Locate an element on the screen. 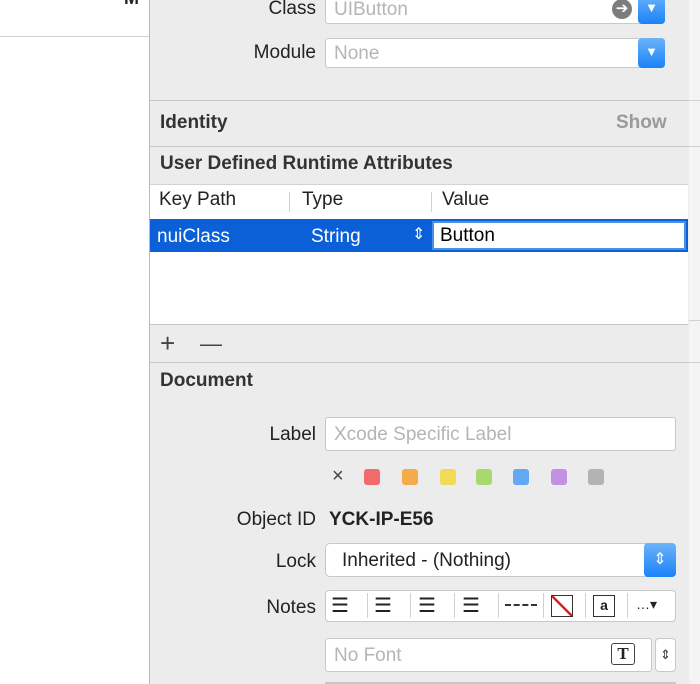 Image resolution: width=700 pixels, height=684 pixels. doc-label-label: Label is located at coordinates (293, 434).